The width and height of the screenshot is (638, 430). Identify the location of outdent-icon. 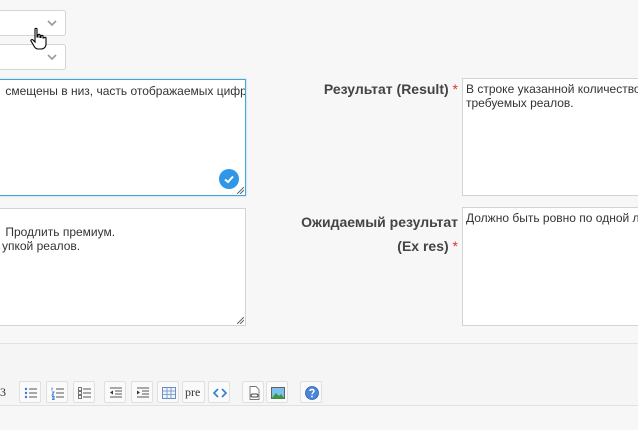
(116, 392).